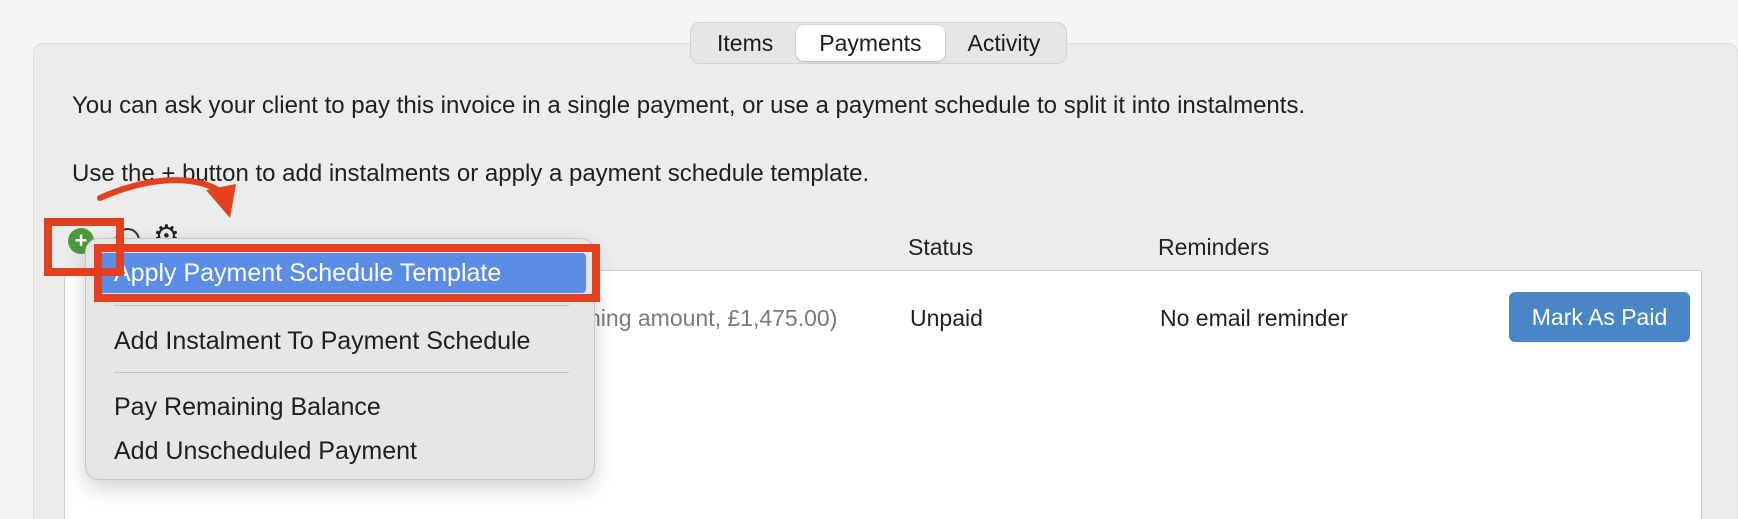 The width and height of the screenshot is (1738, 519). Describe the element at coordinates (341, 341) in the screenshot. I see `menu-item-add-instalment: Add Instalment To Payment Schedule` at that location.